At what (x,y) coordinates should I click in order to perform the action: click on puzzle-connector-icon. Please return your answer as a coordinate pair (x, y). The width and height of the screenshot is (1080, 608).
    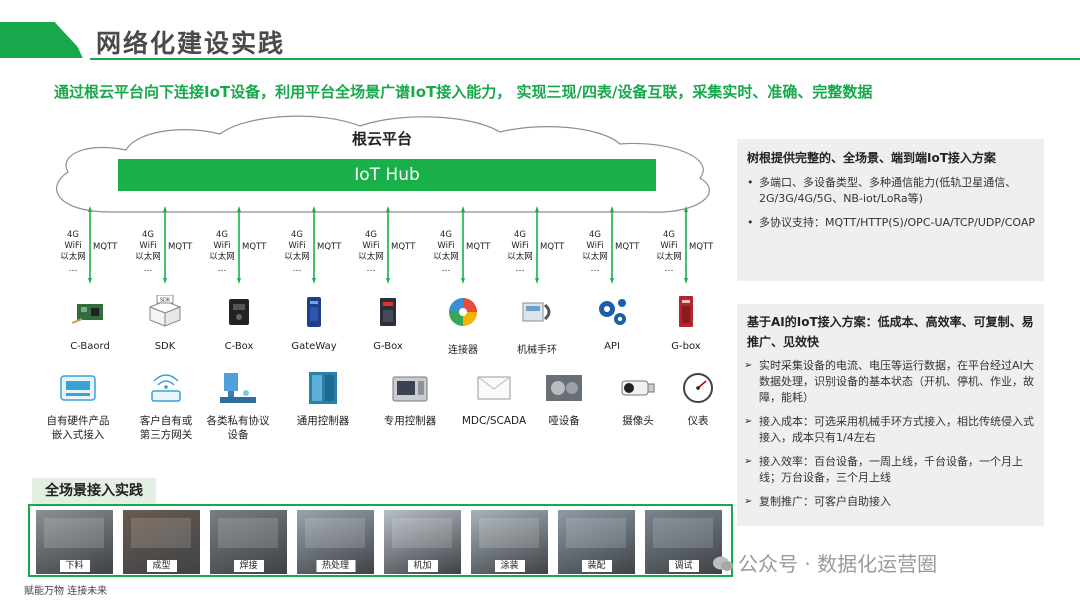
    Looking at the image, I should click on (463, 312).